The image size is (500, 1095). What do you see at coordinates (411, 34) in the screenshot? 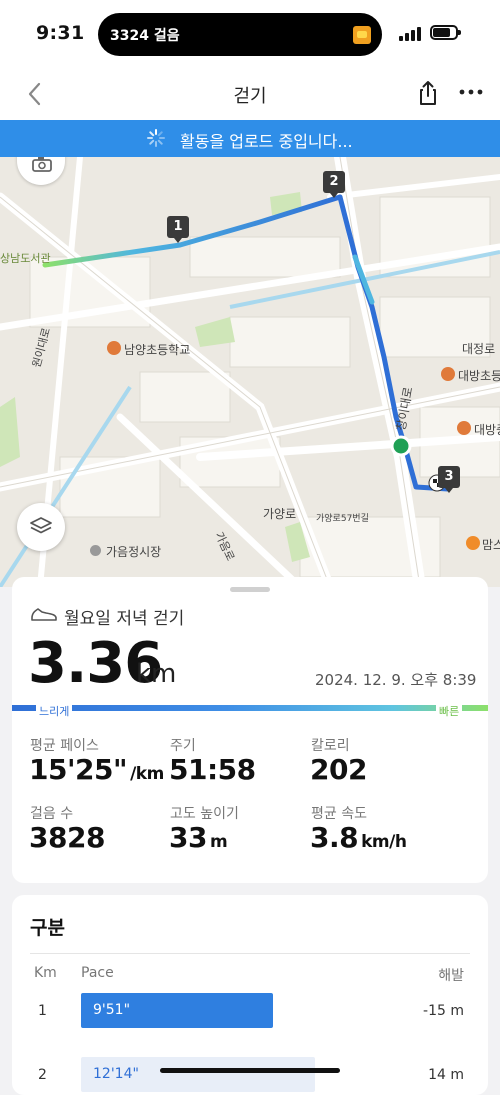
I see `cellular-signal-icon` at bounding box center [411, 34].